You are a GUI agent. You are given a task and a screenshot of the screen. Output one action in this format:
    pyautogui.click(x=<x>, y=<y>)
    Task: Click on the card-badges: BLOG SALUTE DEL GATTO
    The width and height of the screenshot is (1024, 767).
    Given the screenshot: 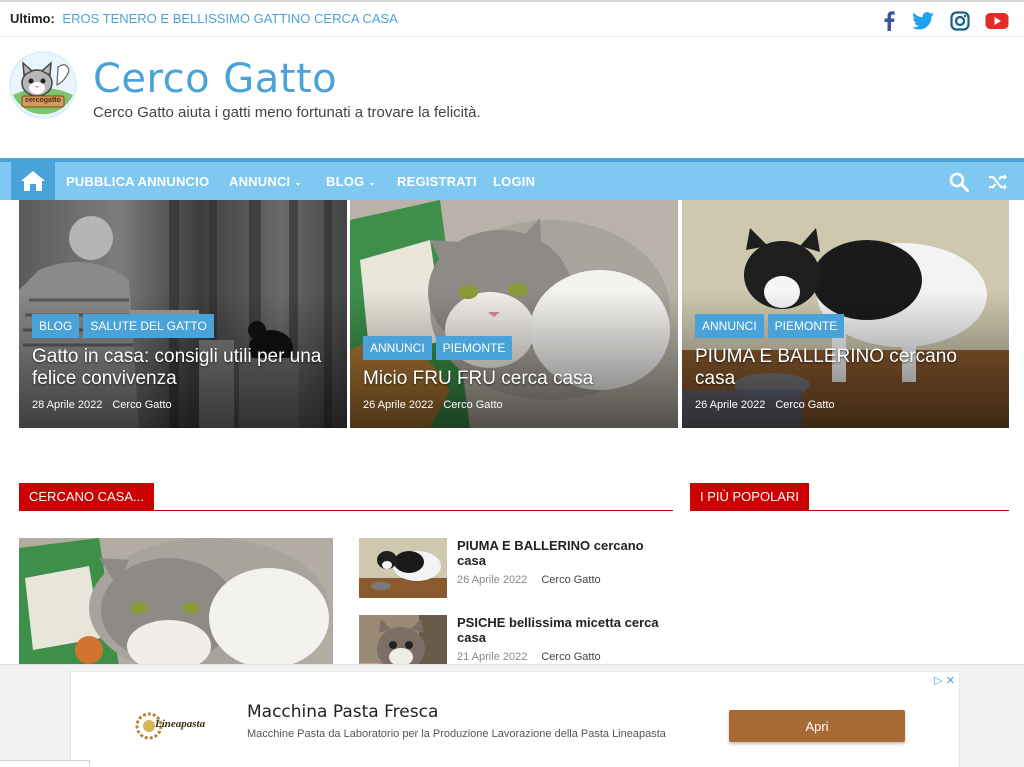 What is the action you would take?
    pyautogui.click(x=123, y=326)
    